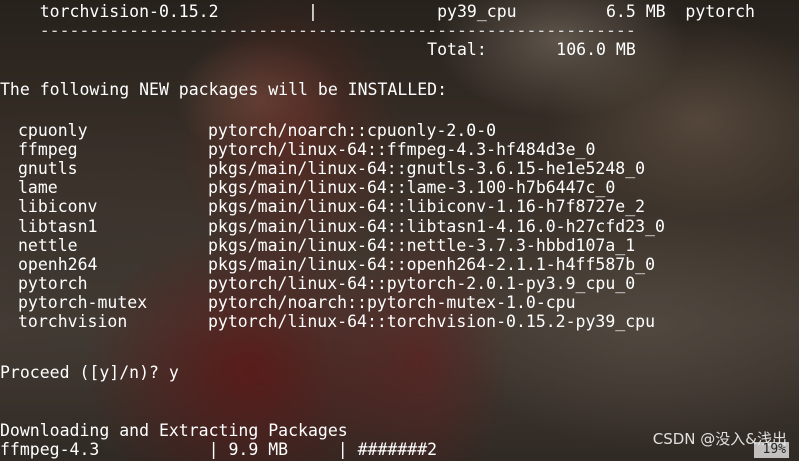 The height and width of the screenshot is (461, 799). I want to click on package-name: libiconv, so click(58, 207).